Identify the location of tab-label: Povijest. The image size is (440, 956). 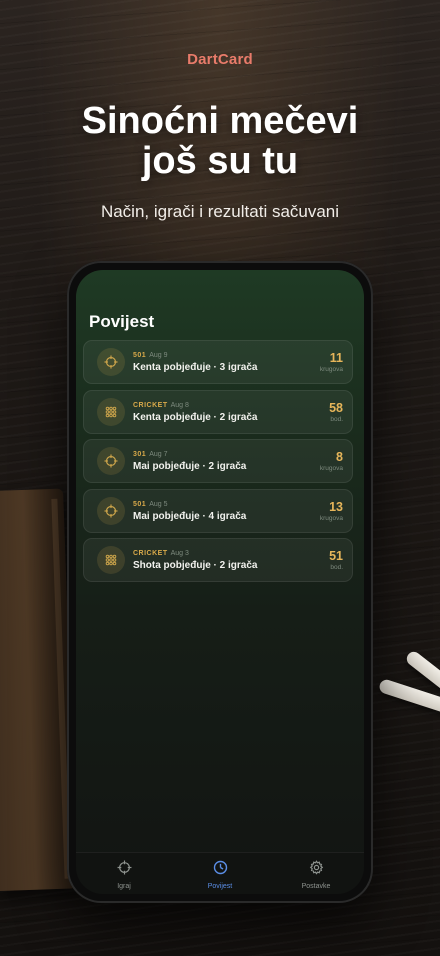
(220, 886).